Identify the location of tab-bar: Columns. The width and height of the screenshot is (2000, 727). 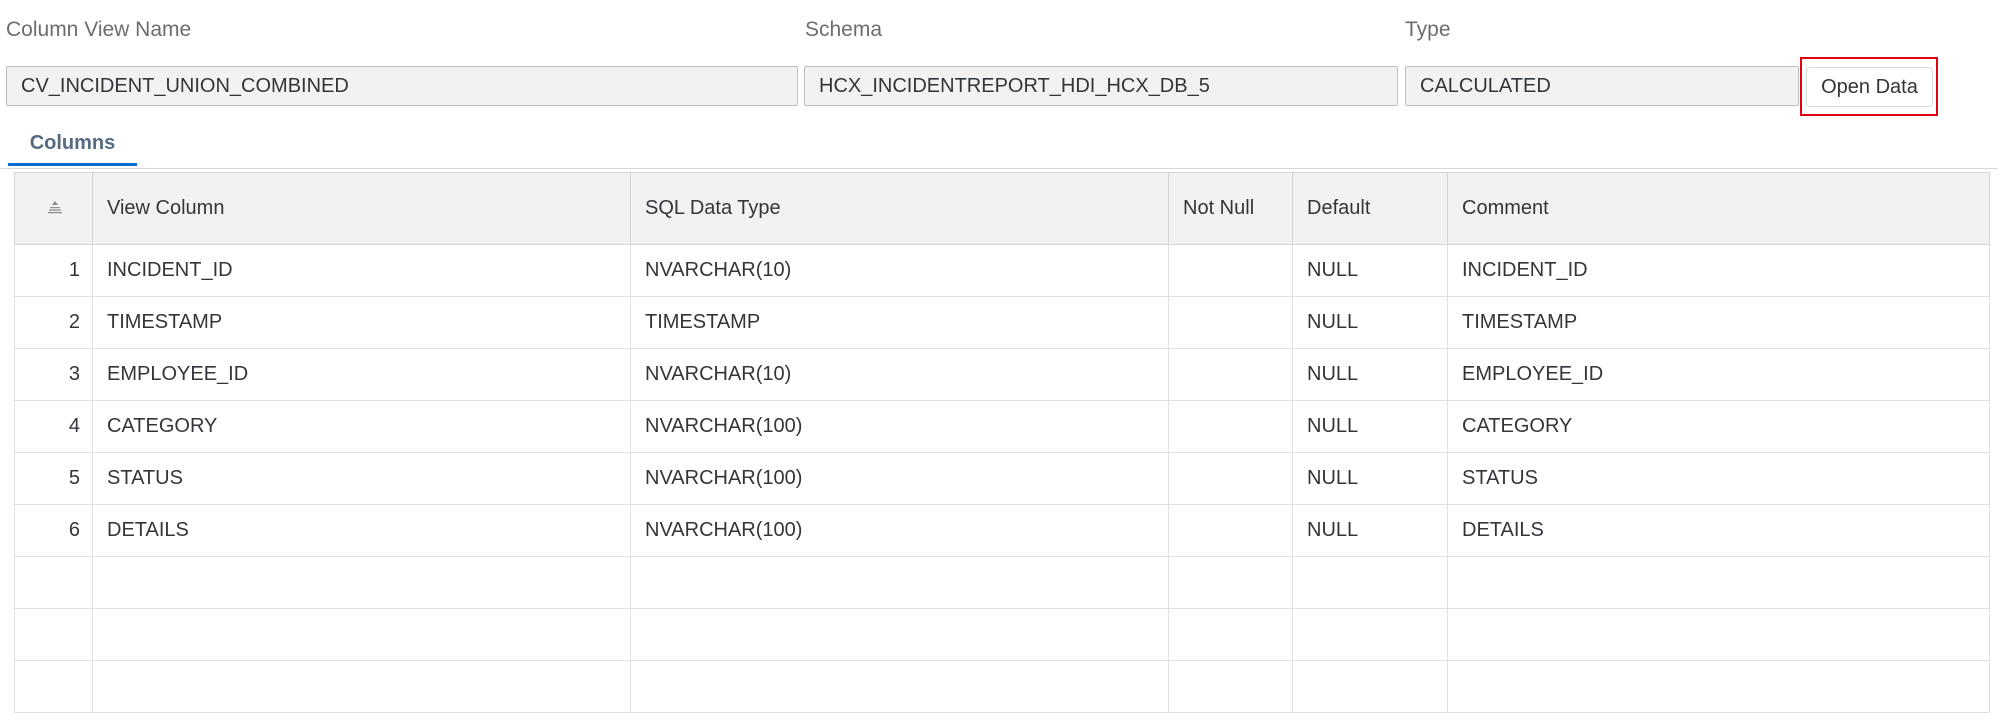
(999, 144).